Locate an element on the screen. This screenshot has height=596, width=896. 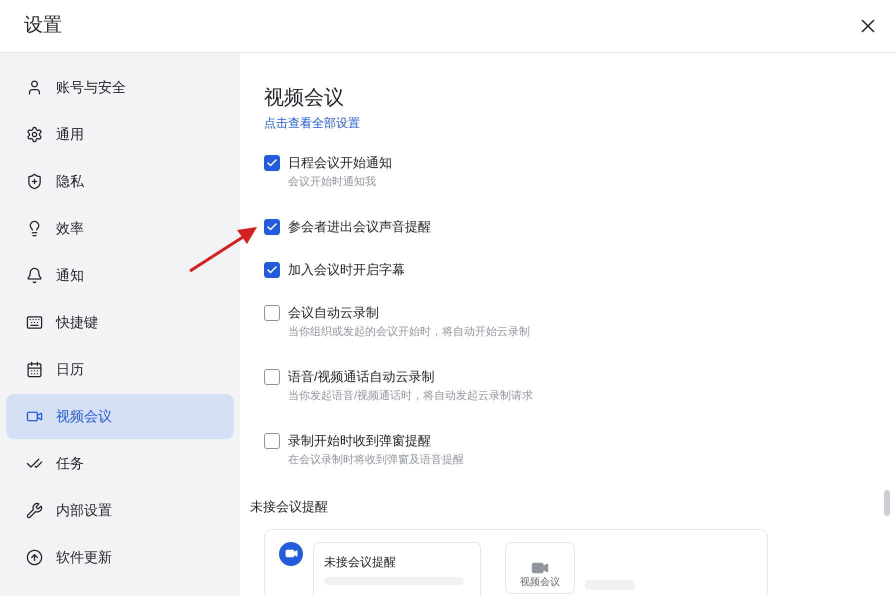
window-title: 设置 is located at coordinates (43, 26).